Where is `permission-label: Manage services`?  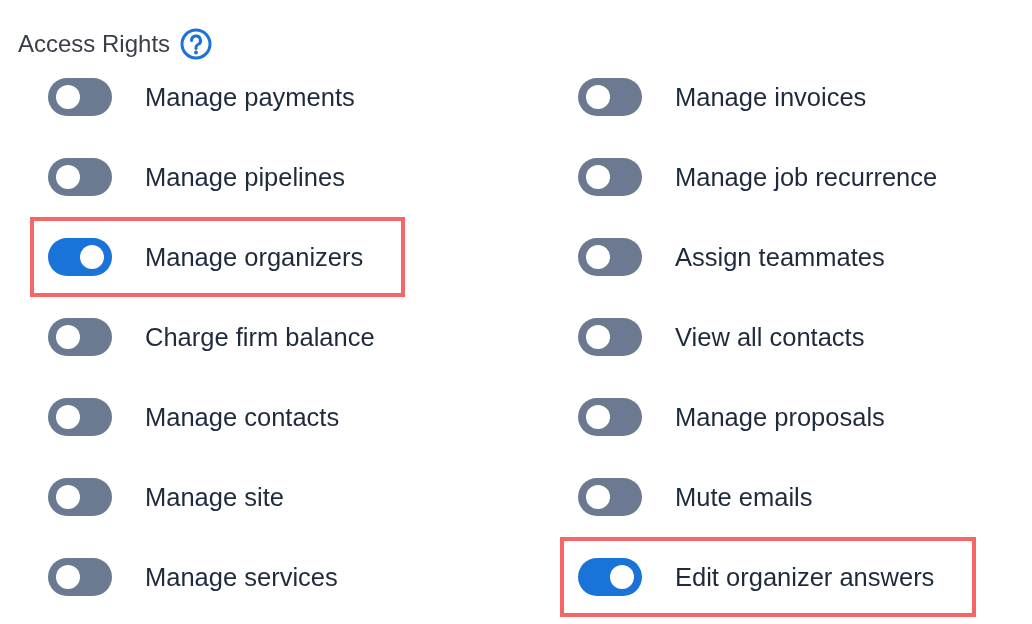
permission-label: Manage services is located at coordinates (241, 577).